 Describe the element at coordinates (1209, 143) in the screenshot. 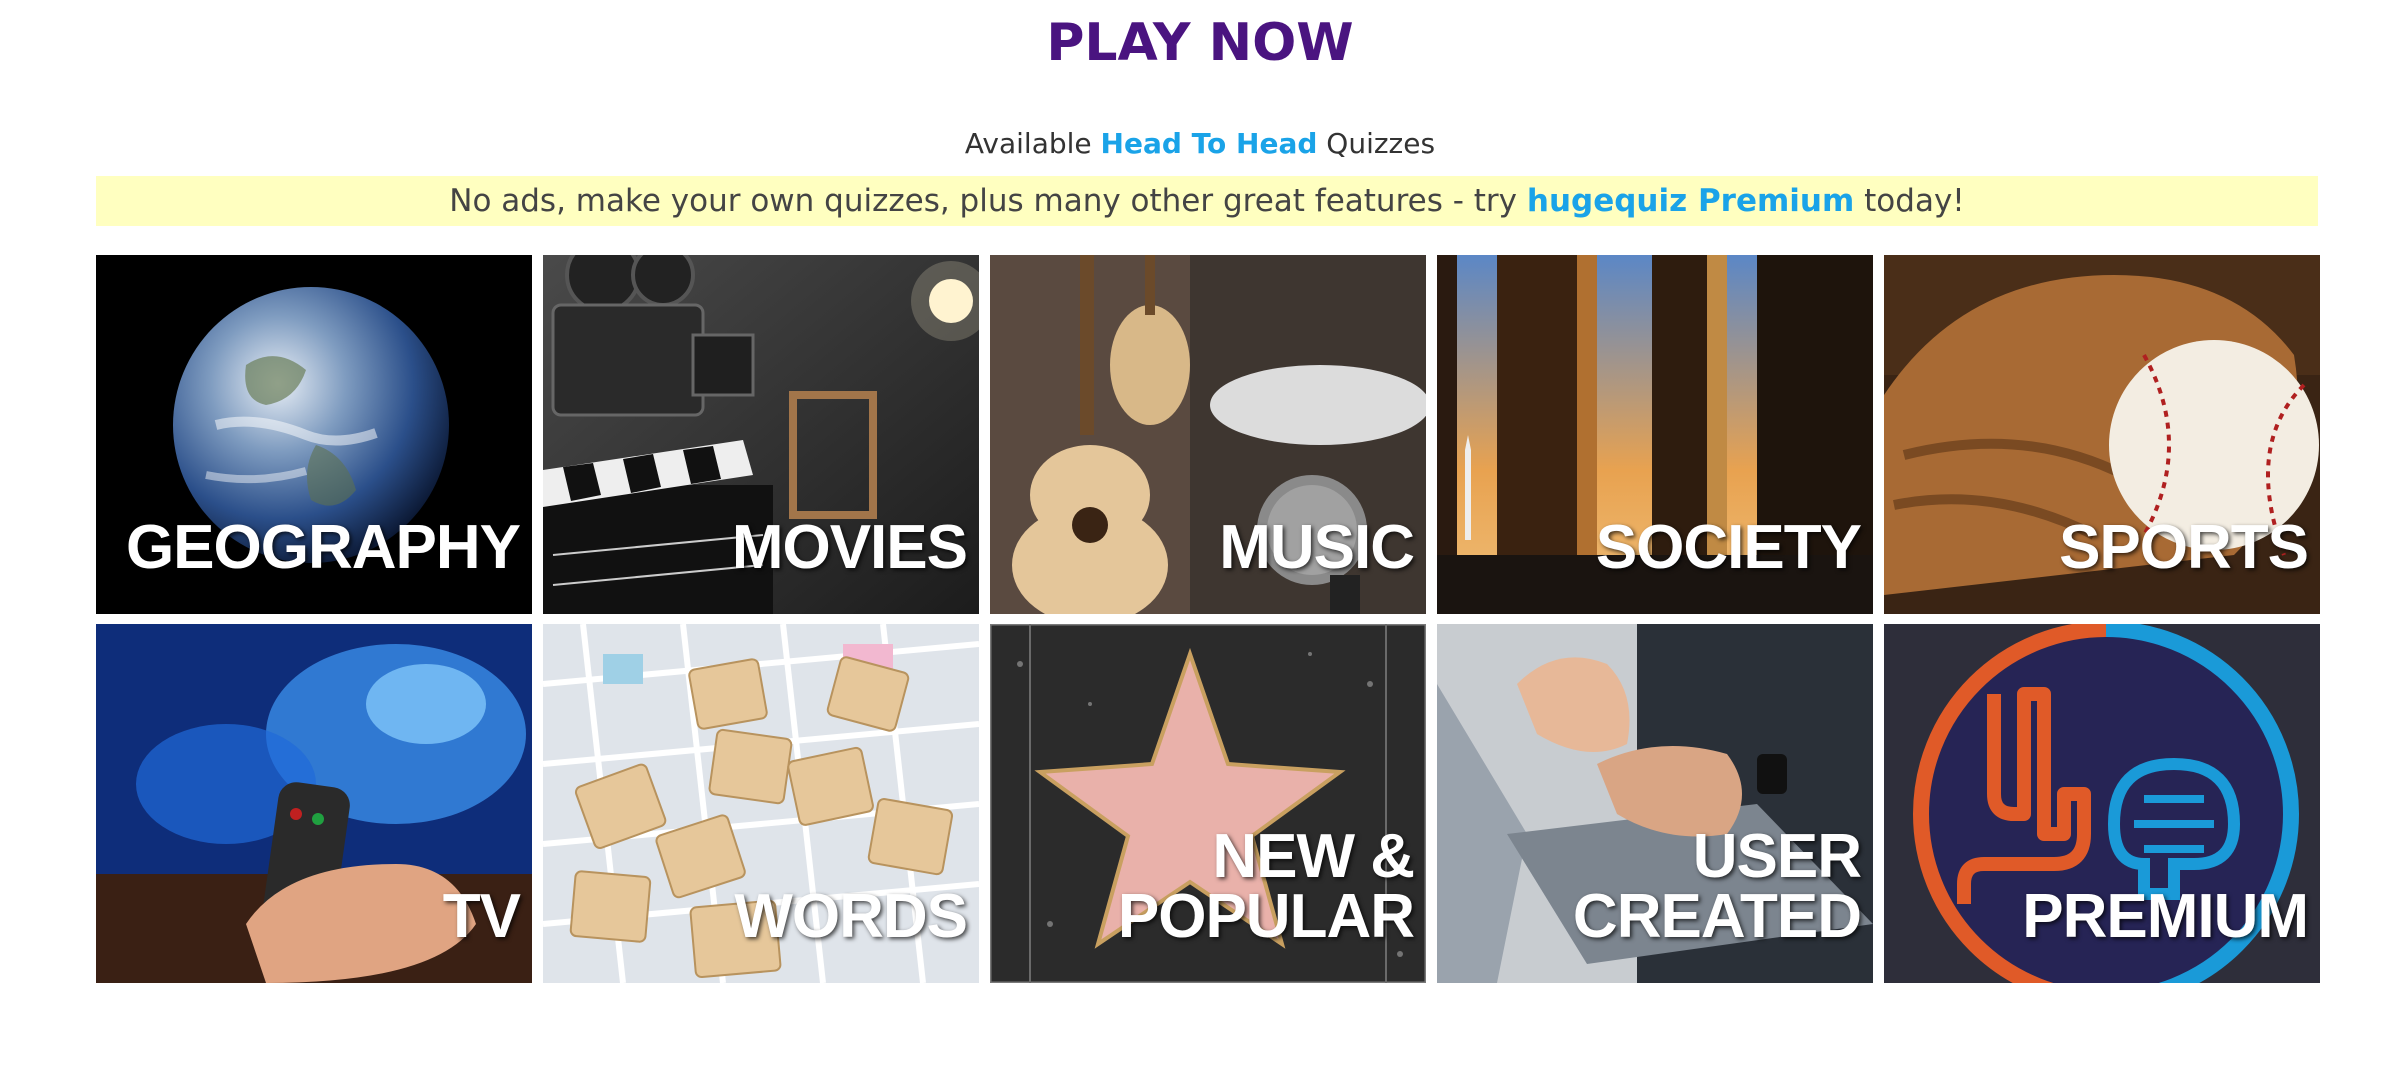

I see `subtitle-highlight: Head To Head` at that location.